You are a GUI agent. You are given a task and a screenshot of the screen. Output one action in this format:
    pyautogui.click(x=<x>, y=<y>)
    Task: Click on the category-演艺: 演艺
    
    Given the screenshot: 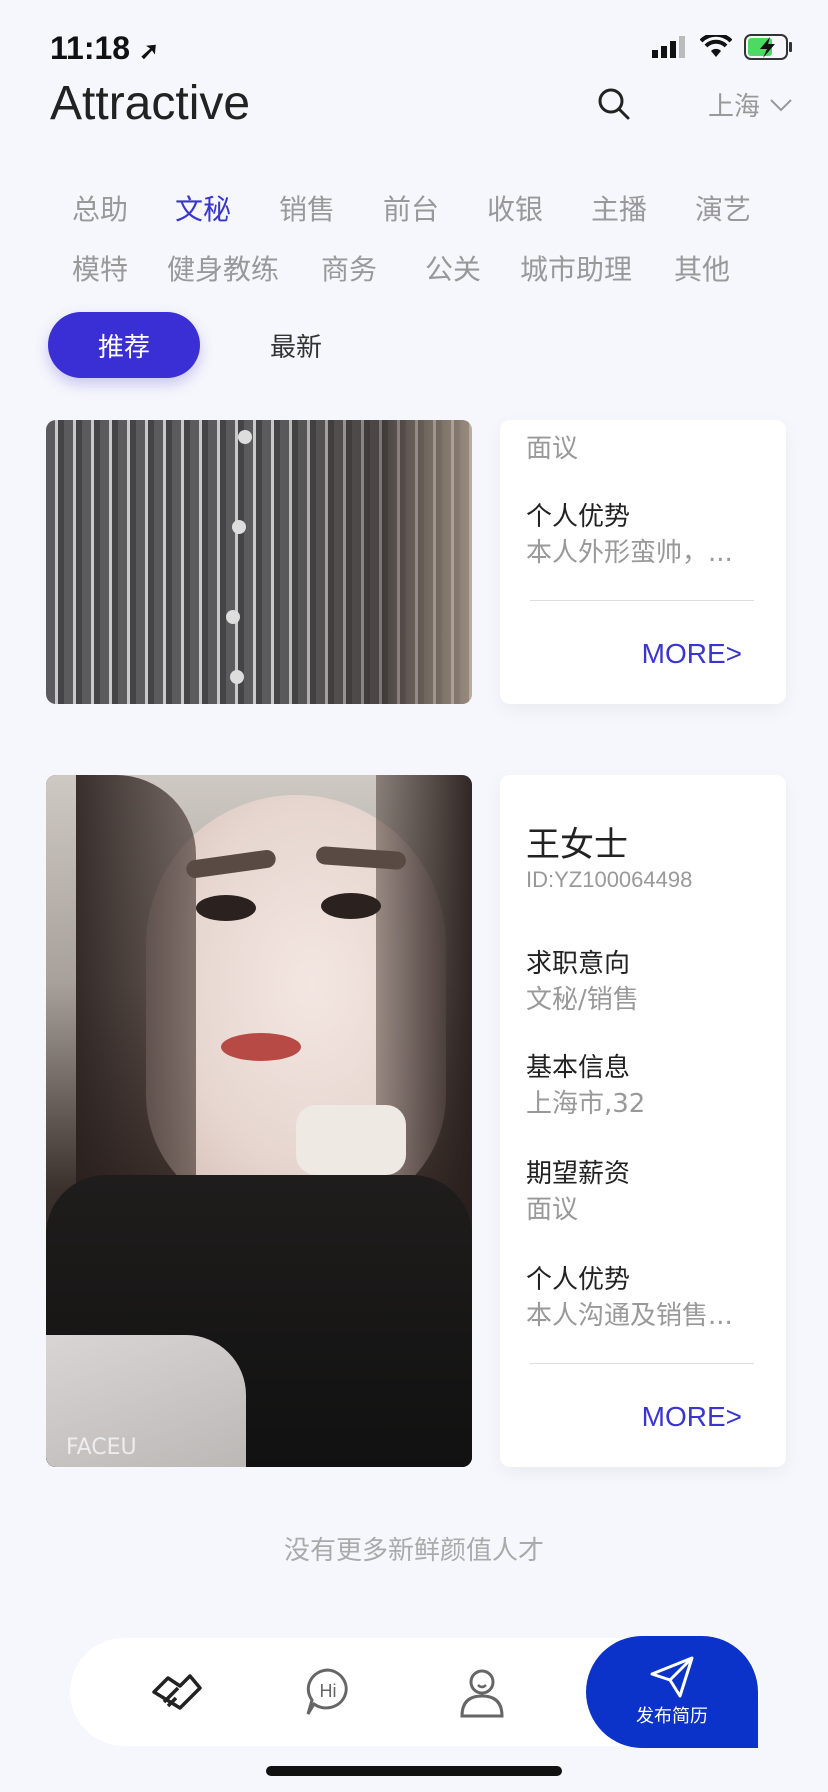 What is the action you would take?
    pyautogui.click(x=723, y=208)
    